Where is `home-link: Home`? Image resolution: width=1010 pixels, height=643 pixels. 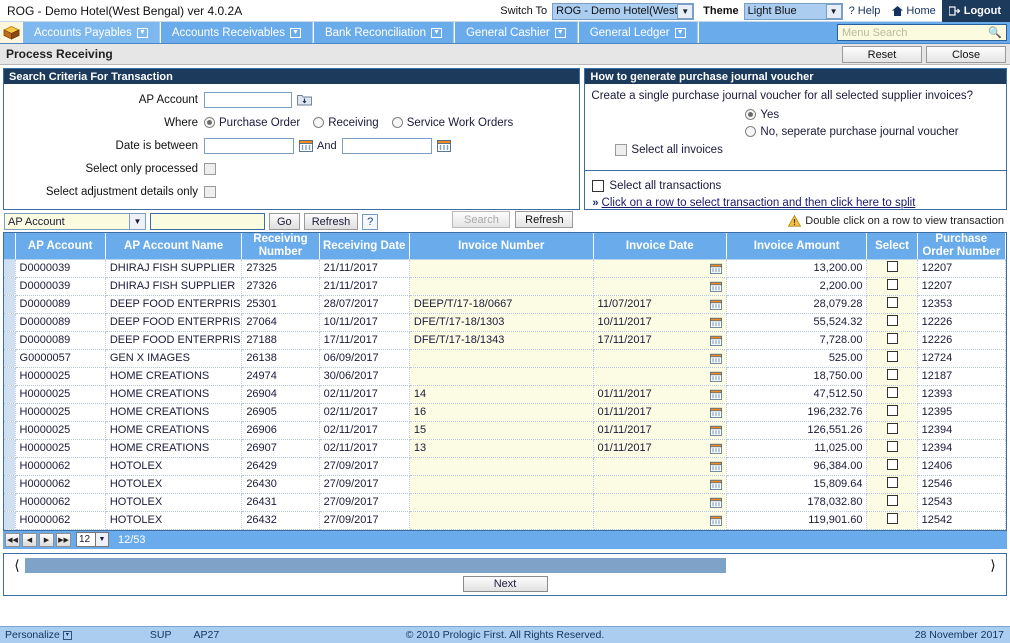 home-link: Home is located at coordinates (913, 11).